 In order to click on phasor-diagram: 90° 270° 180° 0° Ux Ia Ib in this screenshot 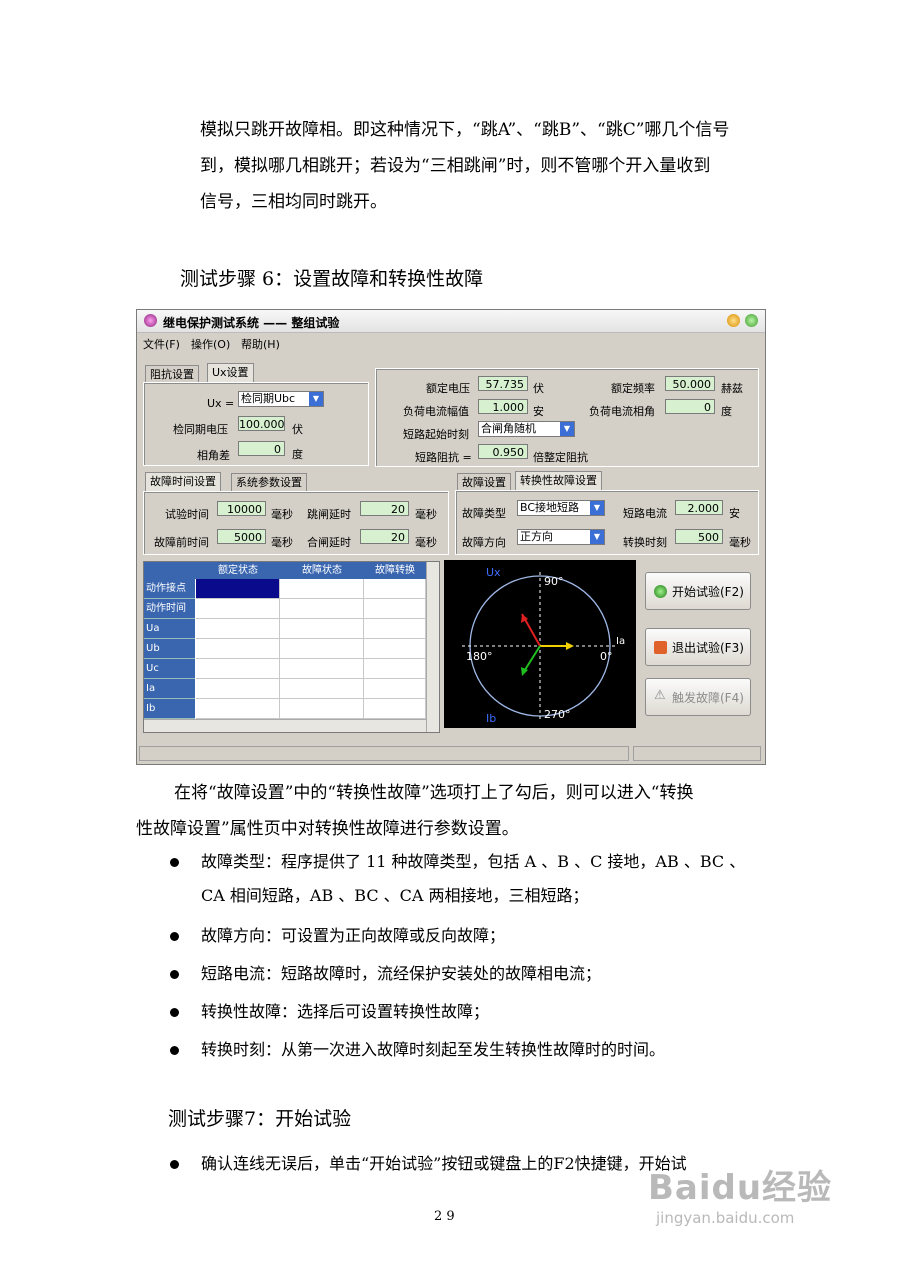, I will do `click(540, 644)`.